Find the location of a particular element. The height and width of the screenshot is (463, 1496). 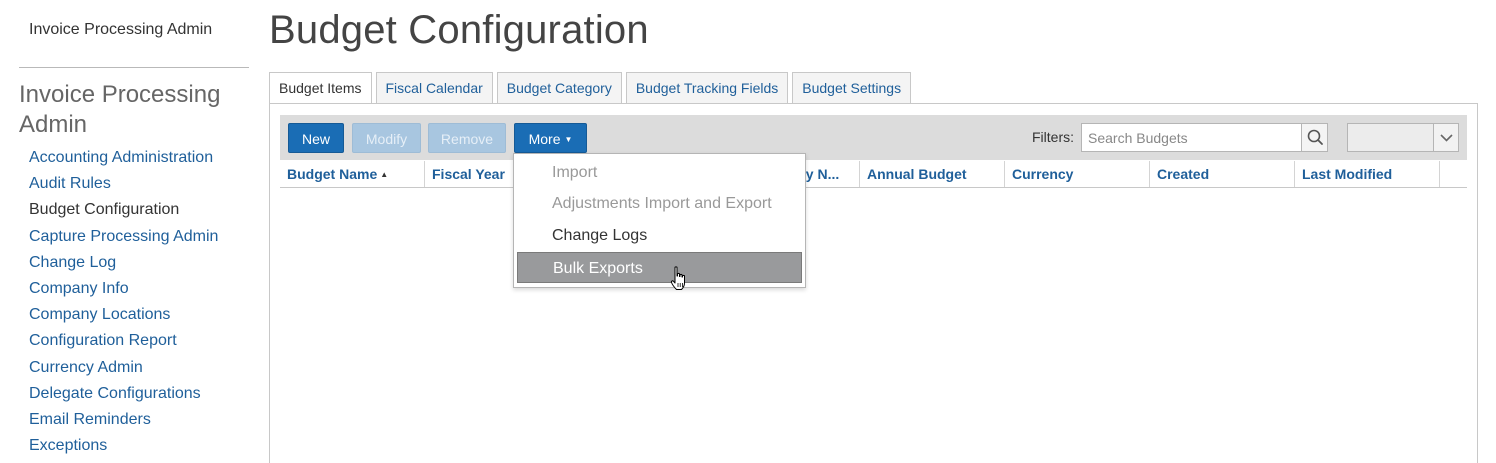

menu-item-import: Import is located at coordinates (575, 172).